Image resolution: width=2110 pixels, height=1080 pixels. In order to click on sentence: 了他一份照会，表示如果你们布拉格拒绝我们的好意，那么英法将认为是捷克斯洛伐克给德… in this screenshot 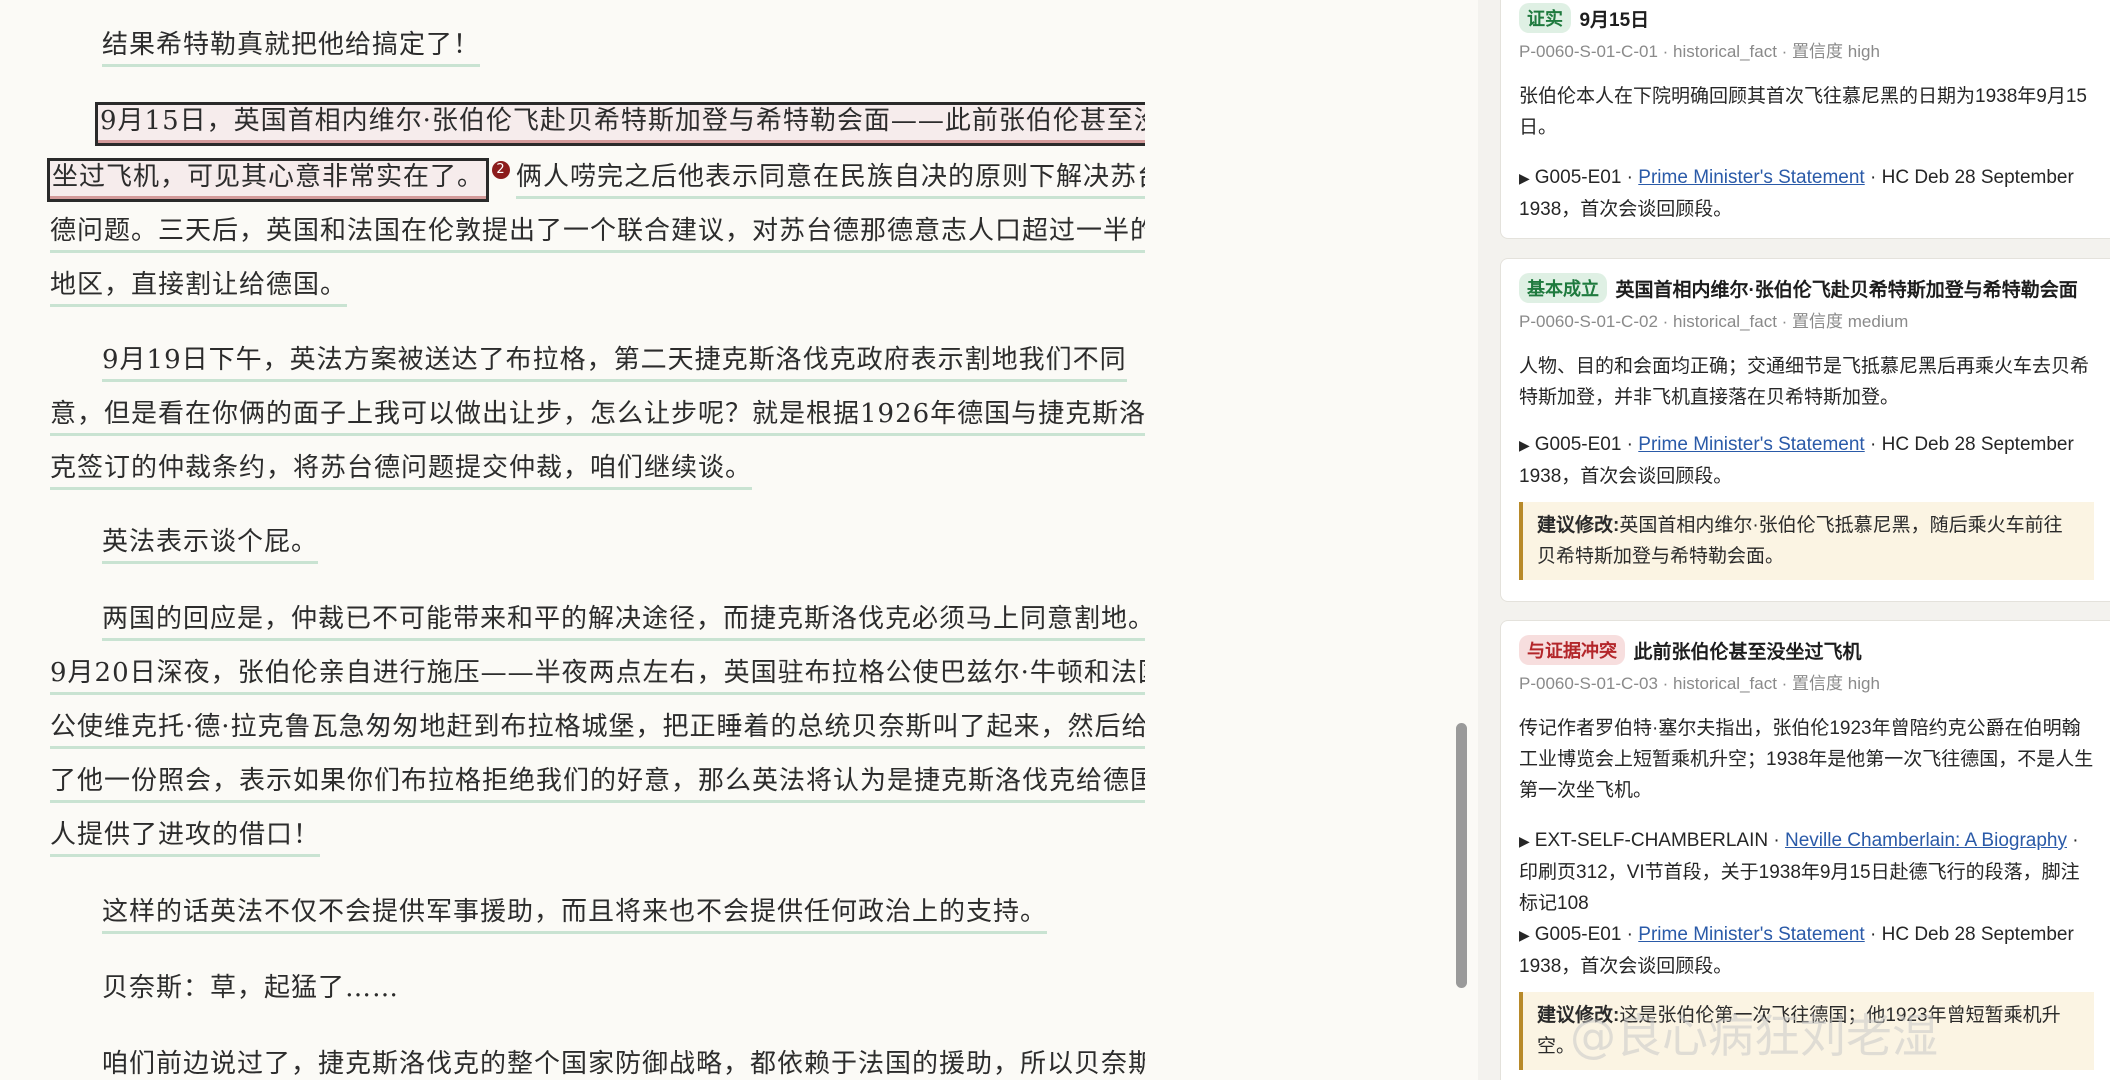, I will do `click(597, 784)`.